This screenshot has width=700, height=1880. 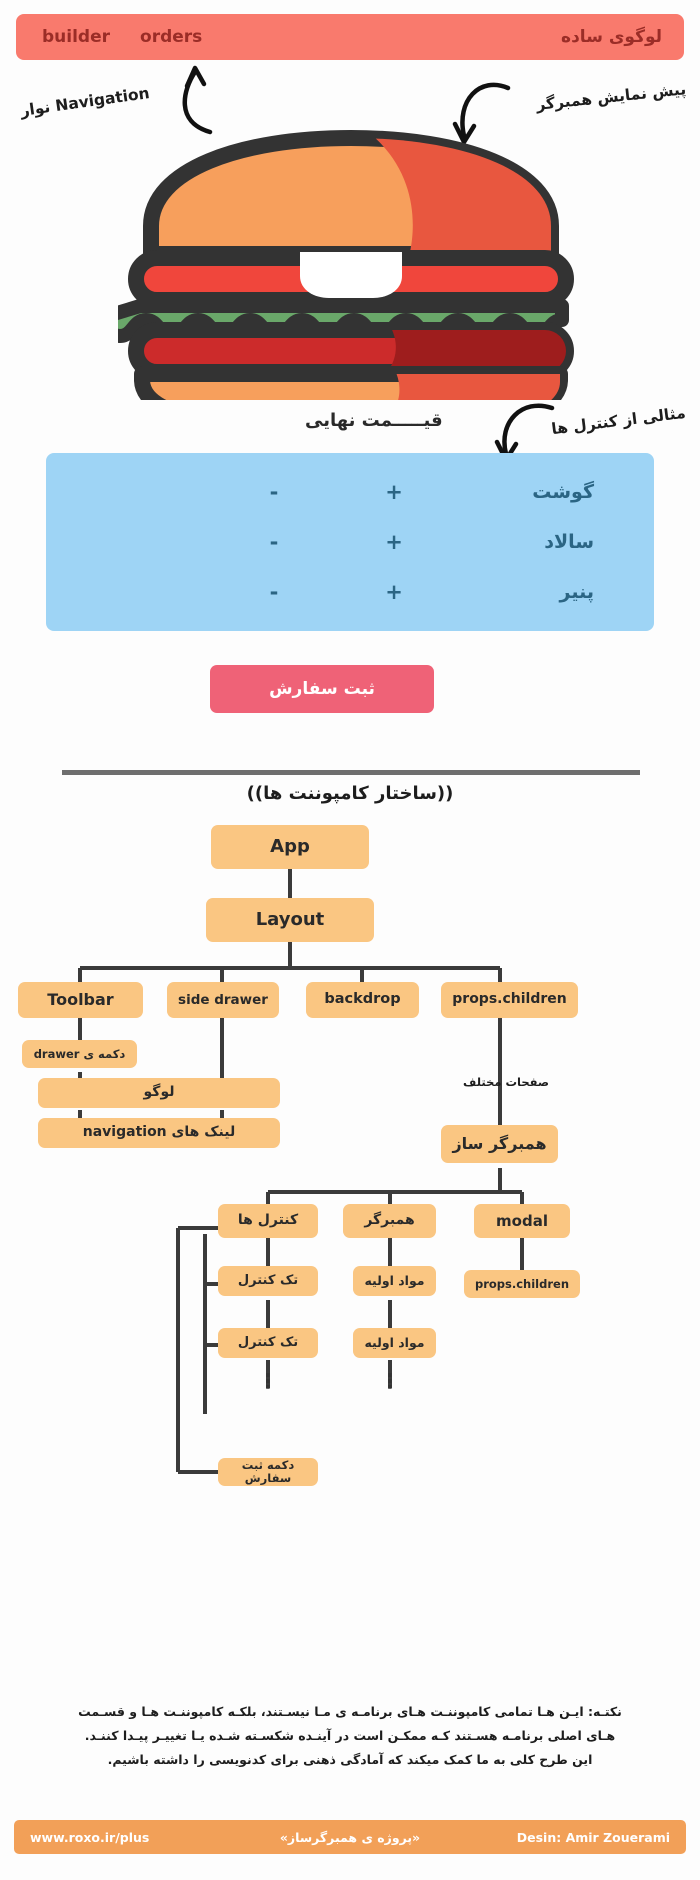 I want to click on tree-node-order-button: دکمه ثبت سفارش, so click(x=268, y=1472).